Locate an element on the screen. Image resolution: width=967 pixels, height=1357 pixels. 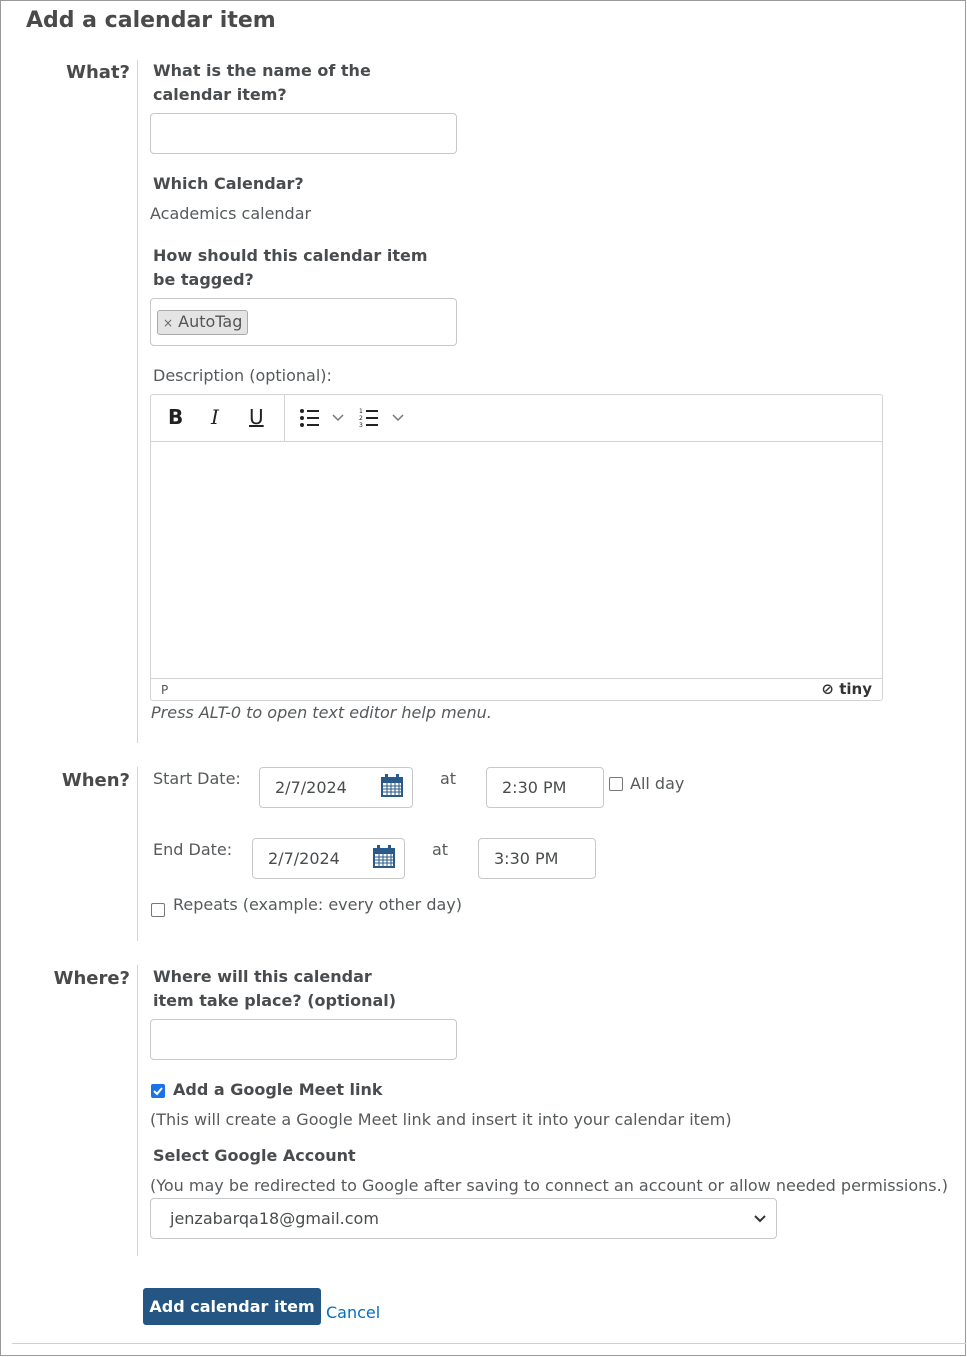
end-time-input: 3:30 PM is located at coordinates (537, 858).